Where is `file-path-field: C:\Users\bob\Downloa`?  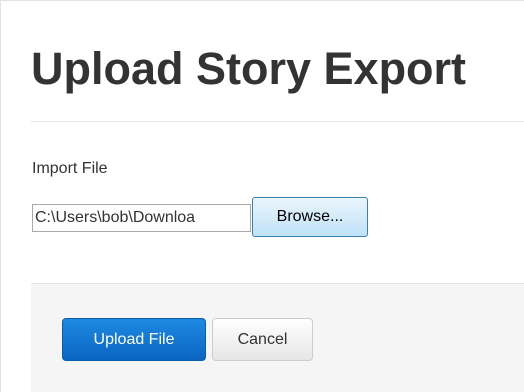
file-path-field: C:\Users\bob\Downloa is located at coordinates (141, 218).